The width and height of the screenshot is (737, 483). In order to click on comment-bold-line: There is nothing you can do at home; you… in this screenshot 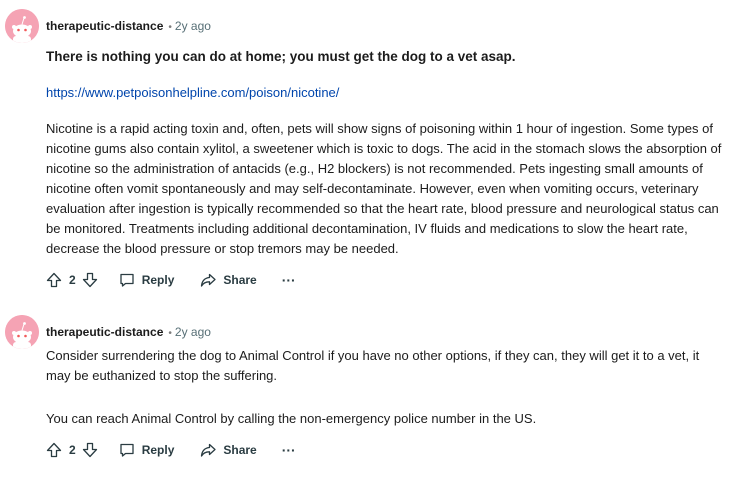, I will do `click(281, 56)`.